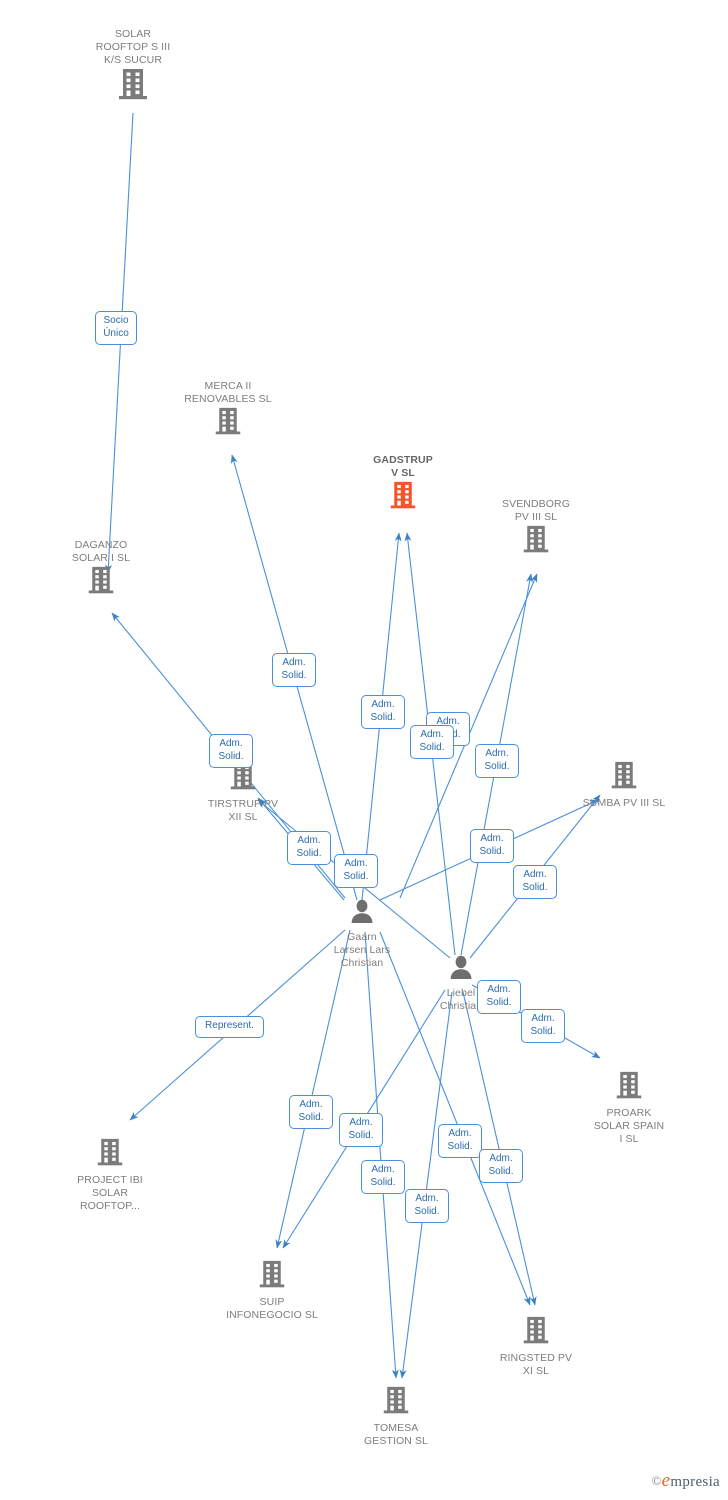 This screenshot has width=728, height=1500. Describe the element at coordinates (133, 47) in the screenshot. I see `node-label: SOLAR ROOFTOP S III K/S SUCUR` at that location.